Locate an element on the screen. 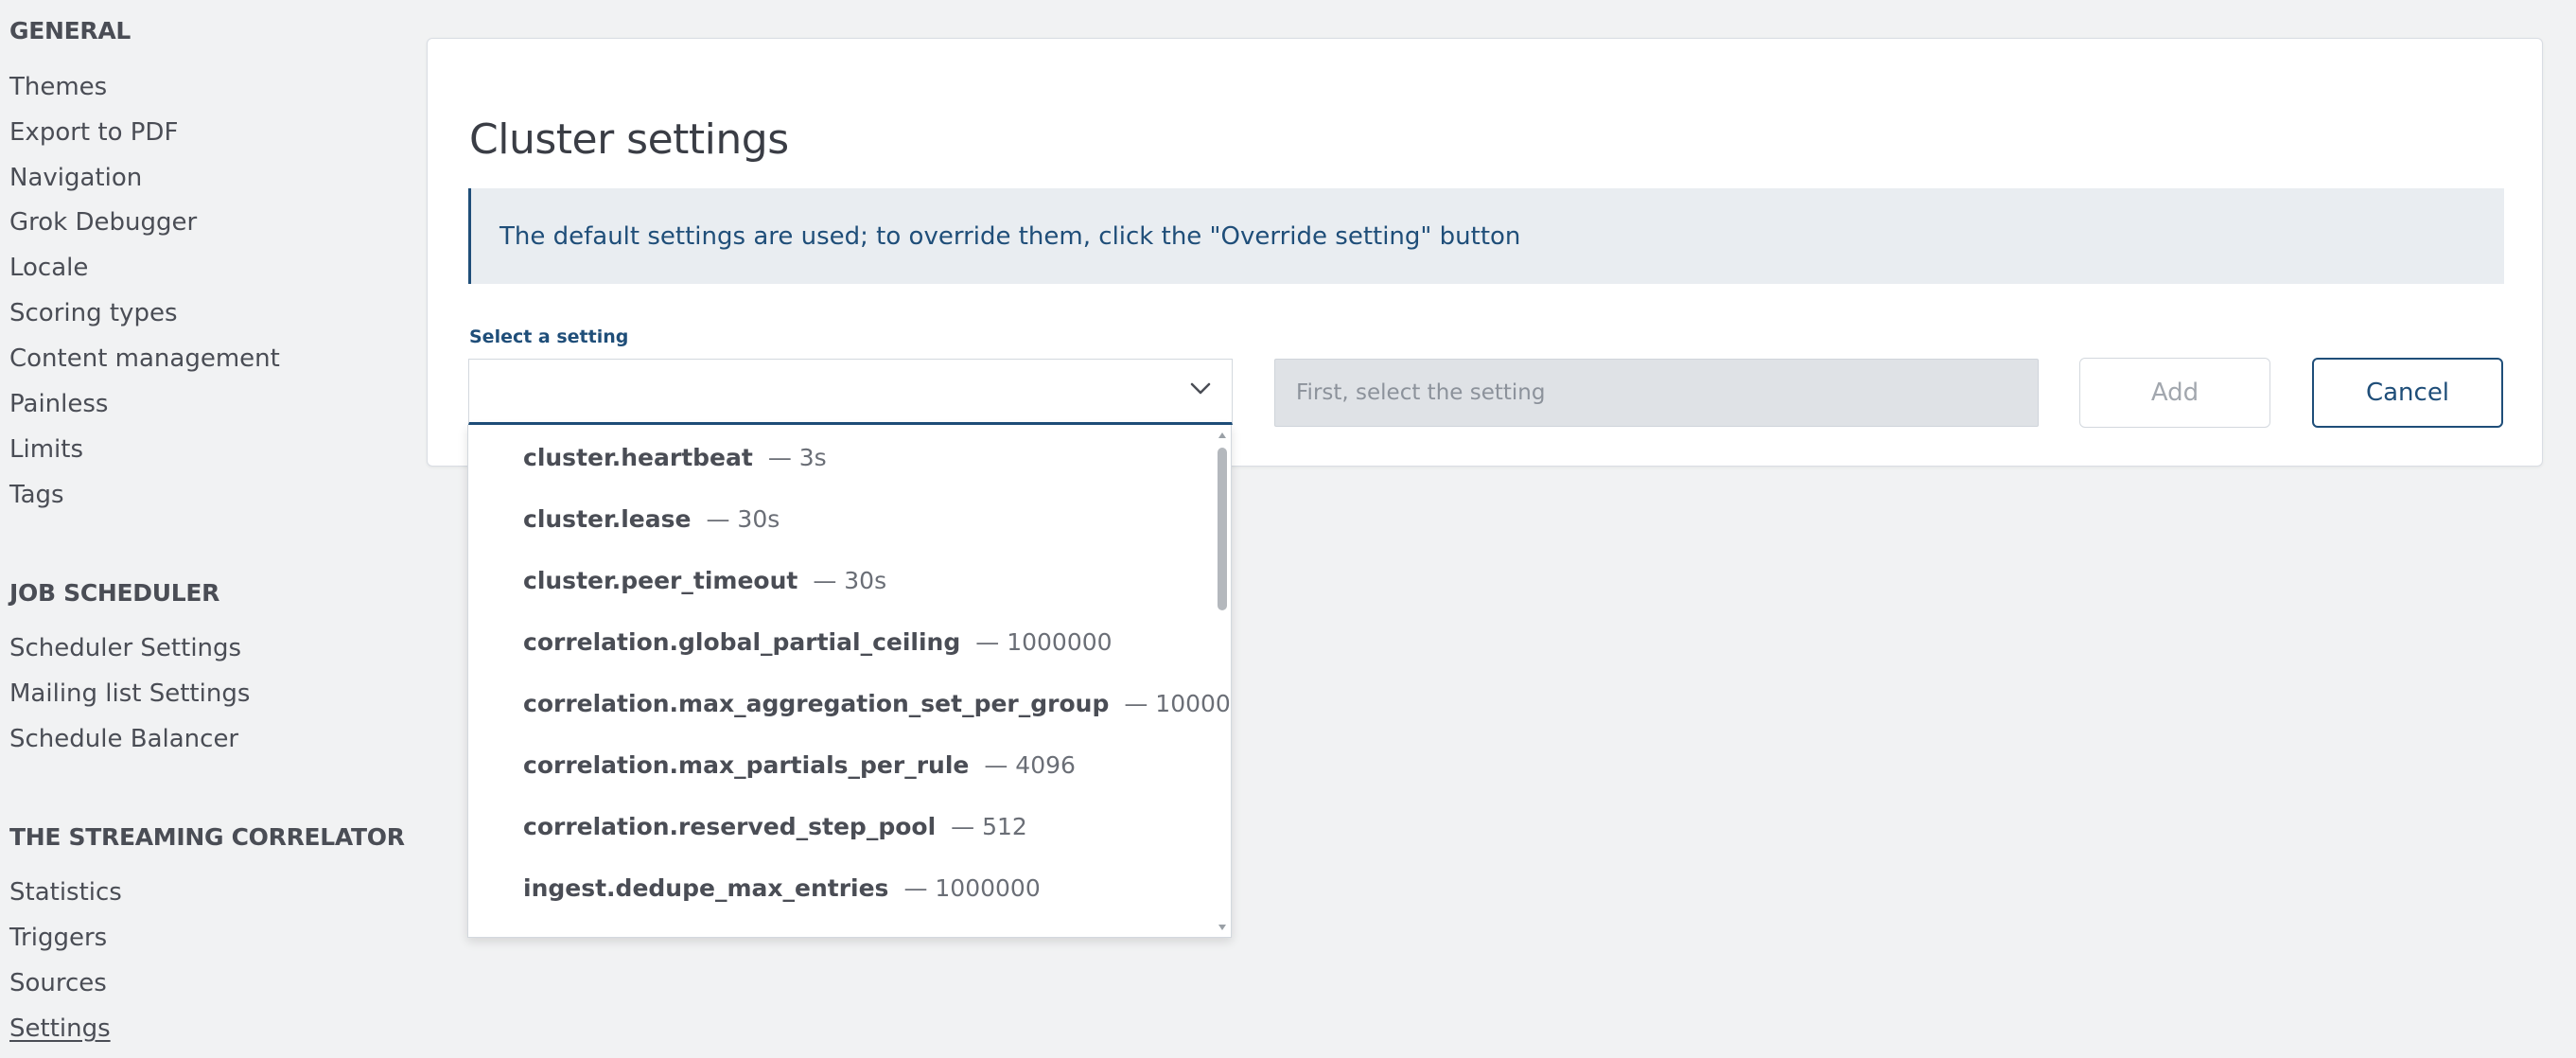  sidebar-item-mailing-list-settings: Mailing list Settings is located at coordinates (130, 693).